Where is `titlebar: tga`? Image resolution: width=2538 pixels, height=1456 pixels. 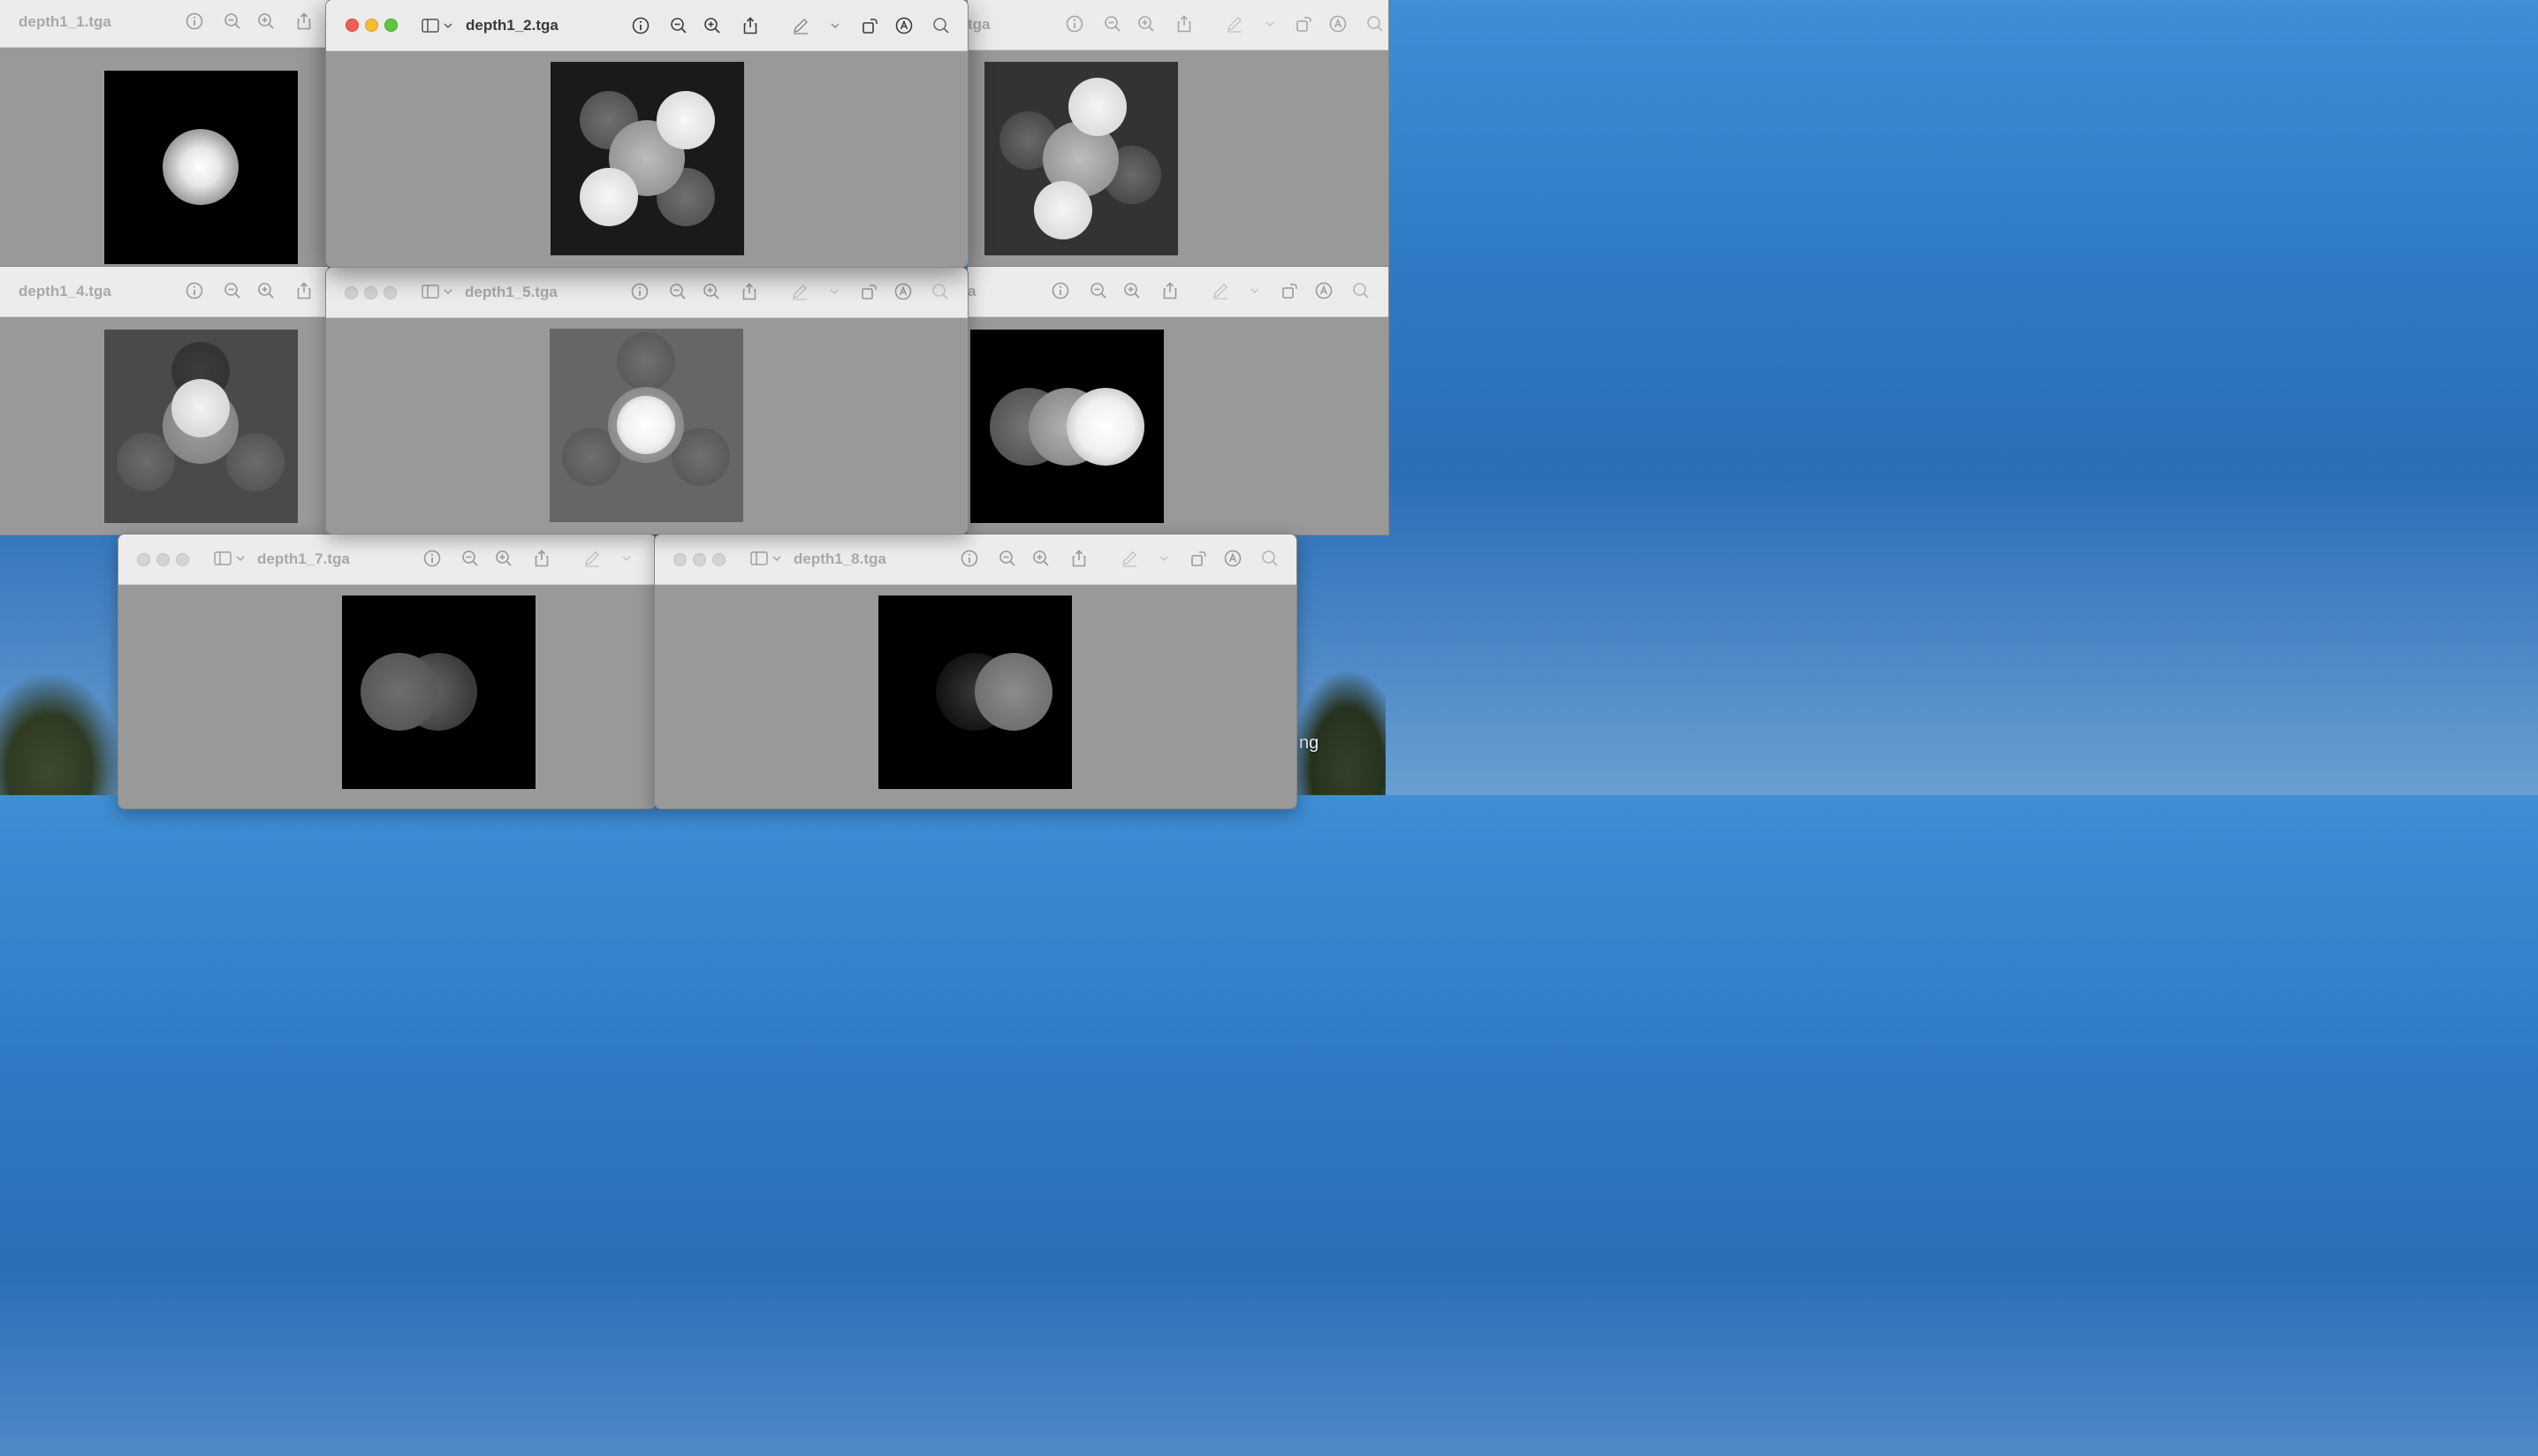 titlebar: tga is located at coordinates (1178, 25).